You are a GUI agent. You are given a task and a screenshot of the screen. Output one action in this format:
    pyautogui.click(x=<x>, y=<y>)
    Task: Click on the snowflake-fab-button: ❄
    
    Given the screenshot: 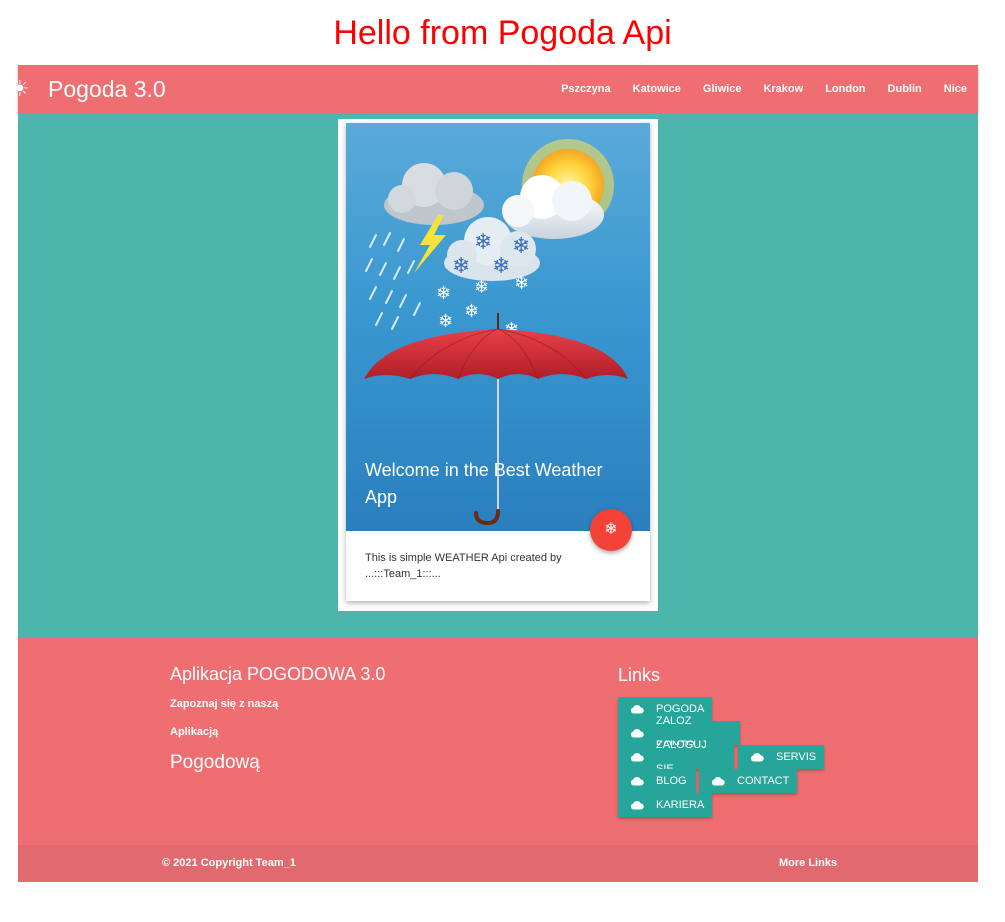 What is the action you would take?
    pyautogui.click(x=611, y=530)
    